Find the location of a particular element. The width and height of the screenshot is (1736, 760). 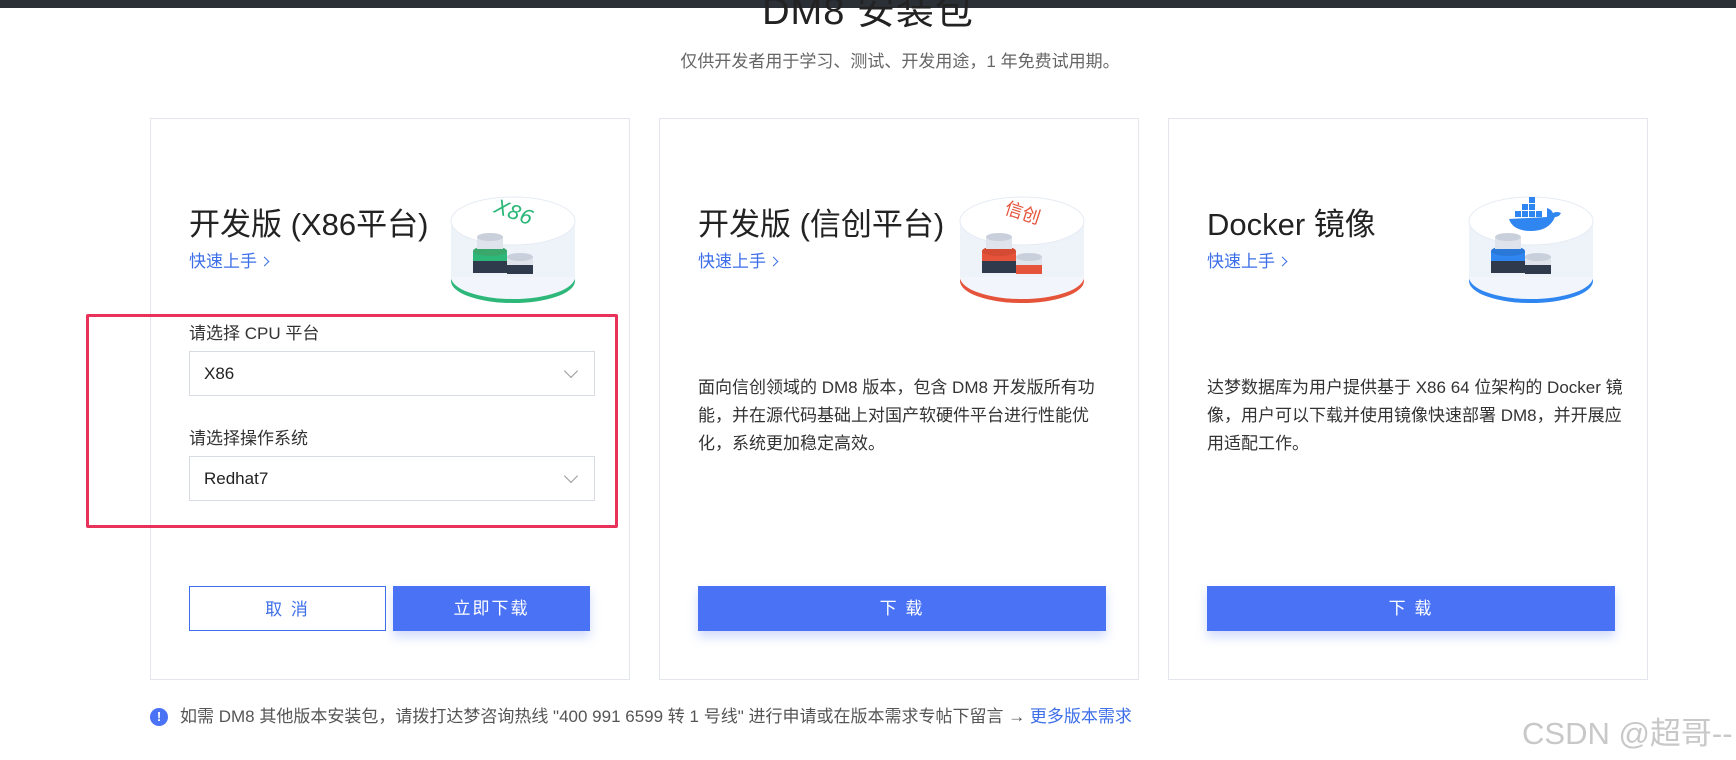

selection-highlight-box is located at coordinates (352, 421).